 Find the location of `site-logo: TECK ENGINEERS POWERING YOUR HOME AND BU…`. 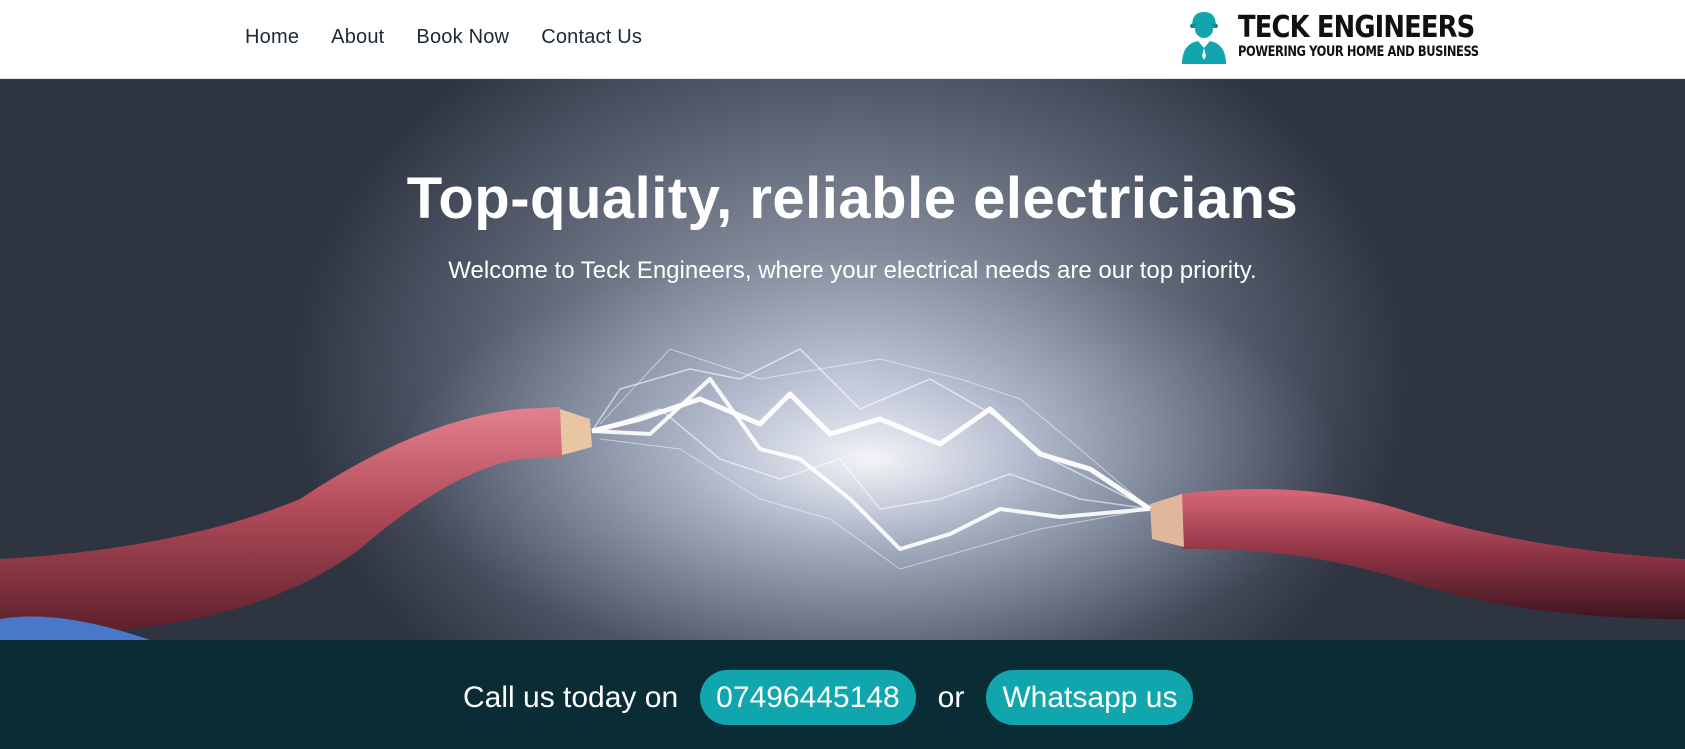

site-logo: TECK ENGINEERS POWERING YOUR HOME AND BU… is located at coordinates (1354, 36).